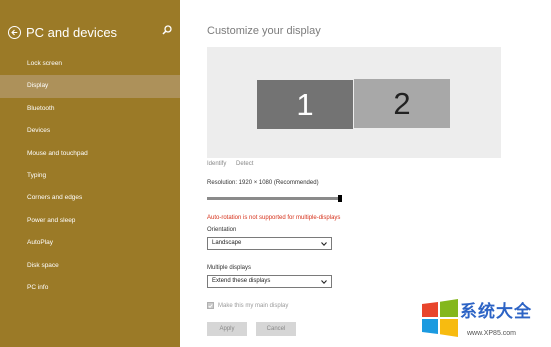 This screenshot has width=551, height=347. I want to click on checkmark-icon, so click(210, 305).